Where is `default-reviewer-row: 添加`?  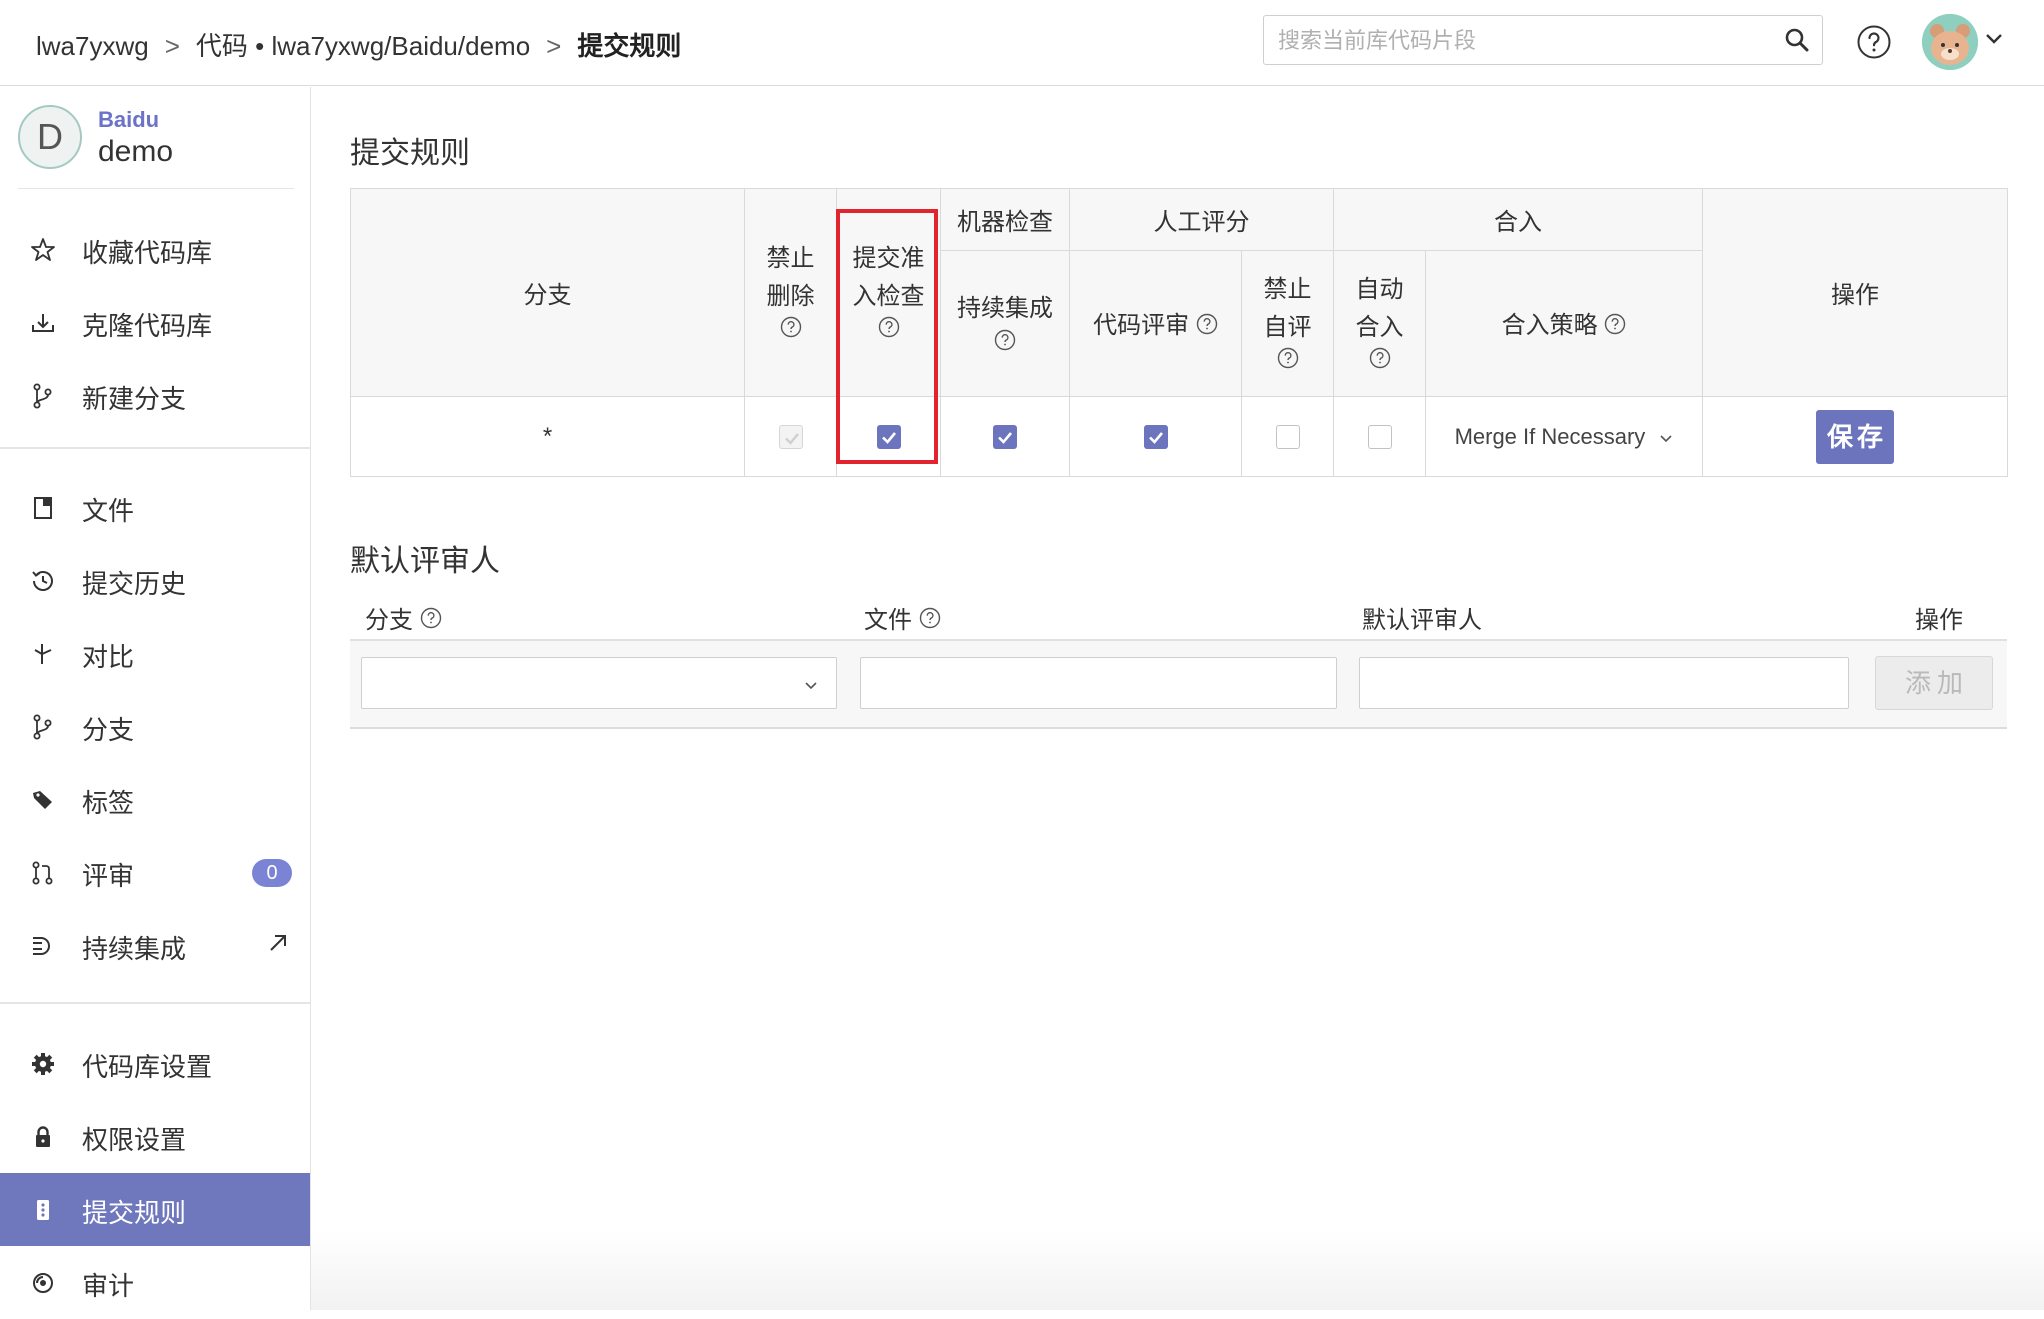
default-reviewer-row: 添加 is located at coordinates (1178, 685).